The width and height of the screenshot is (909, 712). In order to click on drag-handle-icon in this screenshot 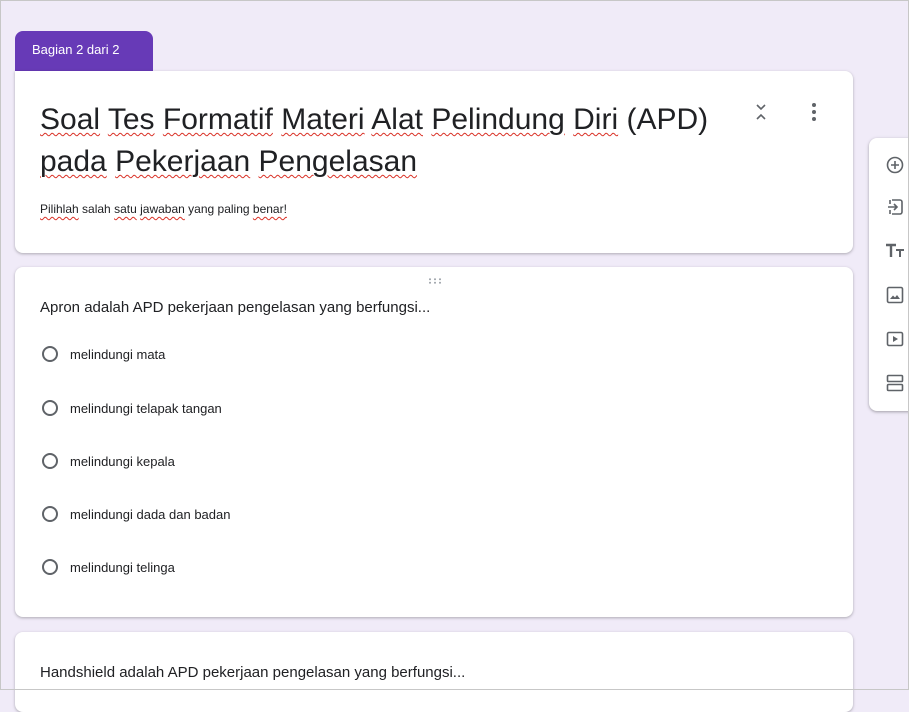, I will do `click(435, 281)`.